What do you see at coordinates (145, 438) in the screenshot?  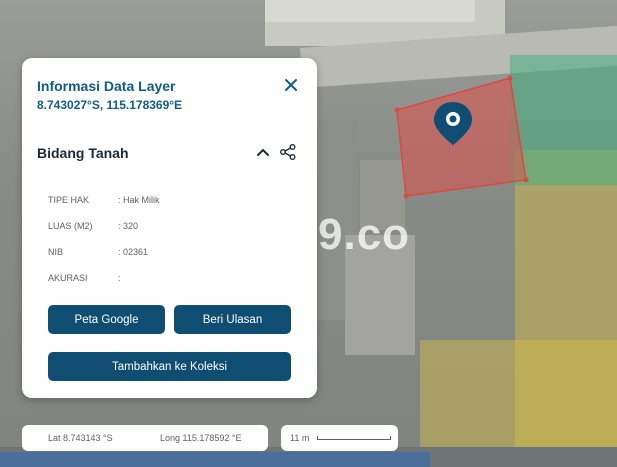 I see `coordinate-readout: Lat 8.743143 °S Long 115.178592 °E` at bounding box center [145, 438].